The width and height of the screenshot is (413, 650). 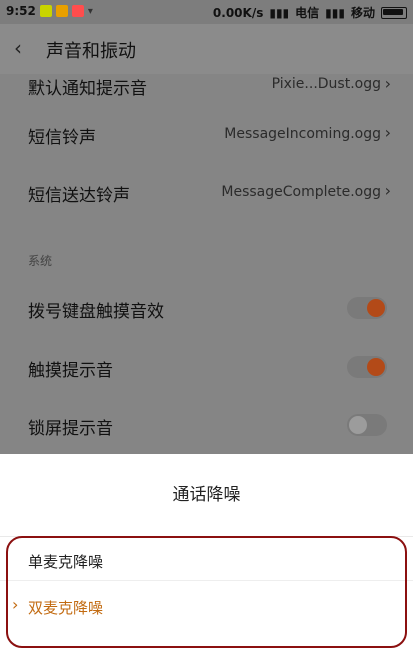 I want to click on carrier-1: 电信, so click(x=307, y=13).